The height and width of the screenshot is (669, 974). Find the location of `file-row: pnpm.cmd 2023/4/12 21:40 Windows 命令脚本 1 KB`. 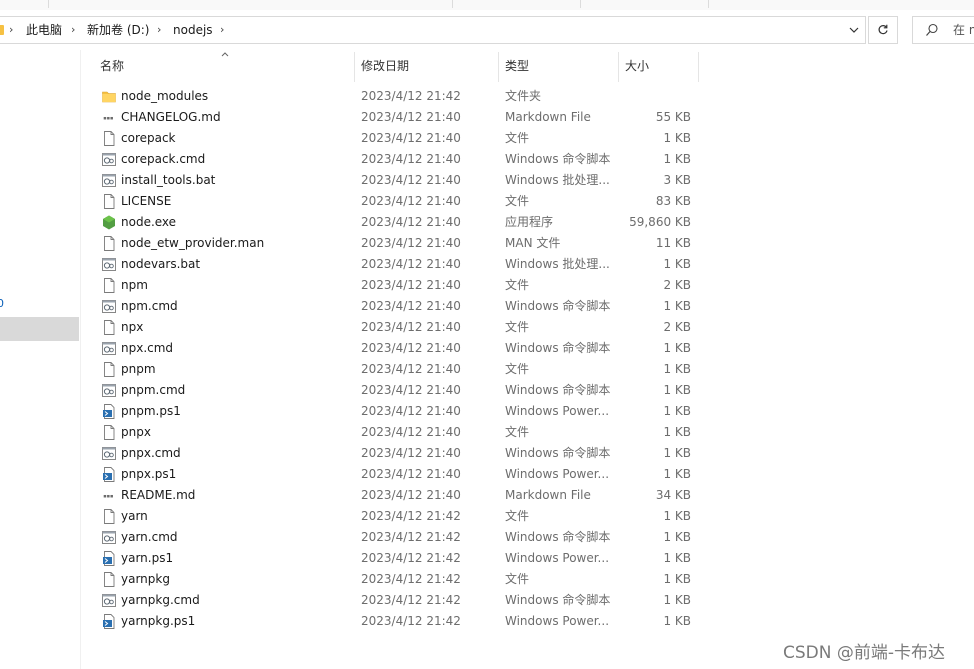

file-row: pnpm.cmd 2023/4/12 21:40 Windows 命令脚本 1 KB is located at coordinates (392, 390).